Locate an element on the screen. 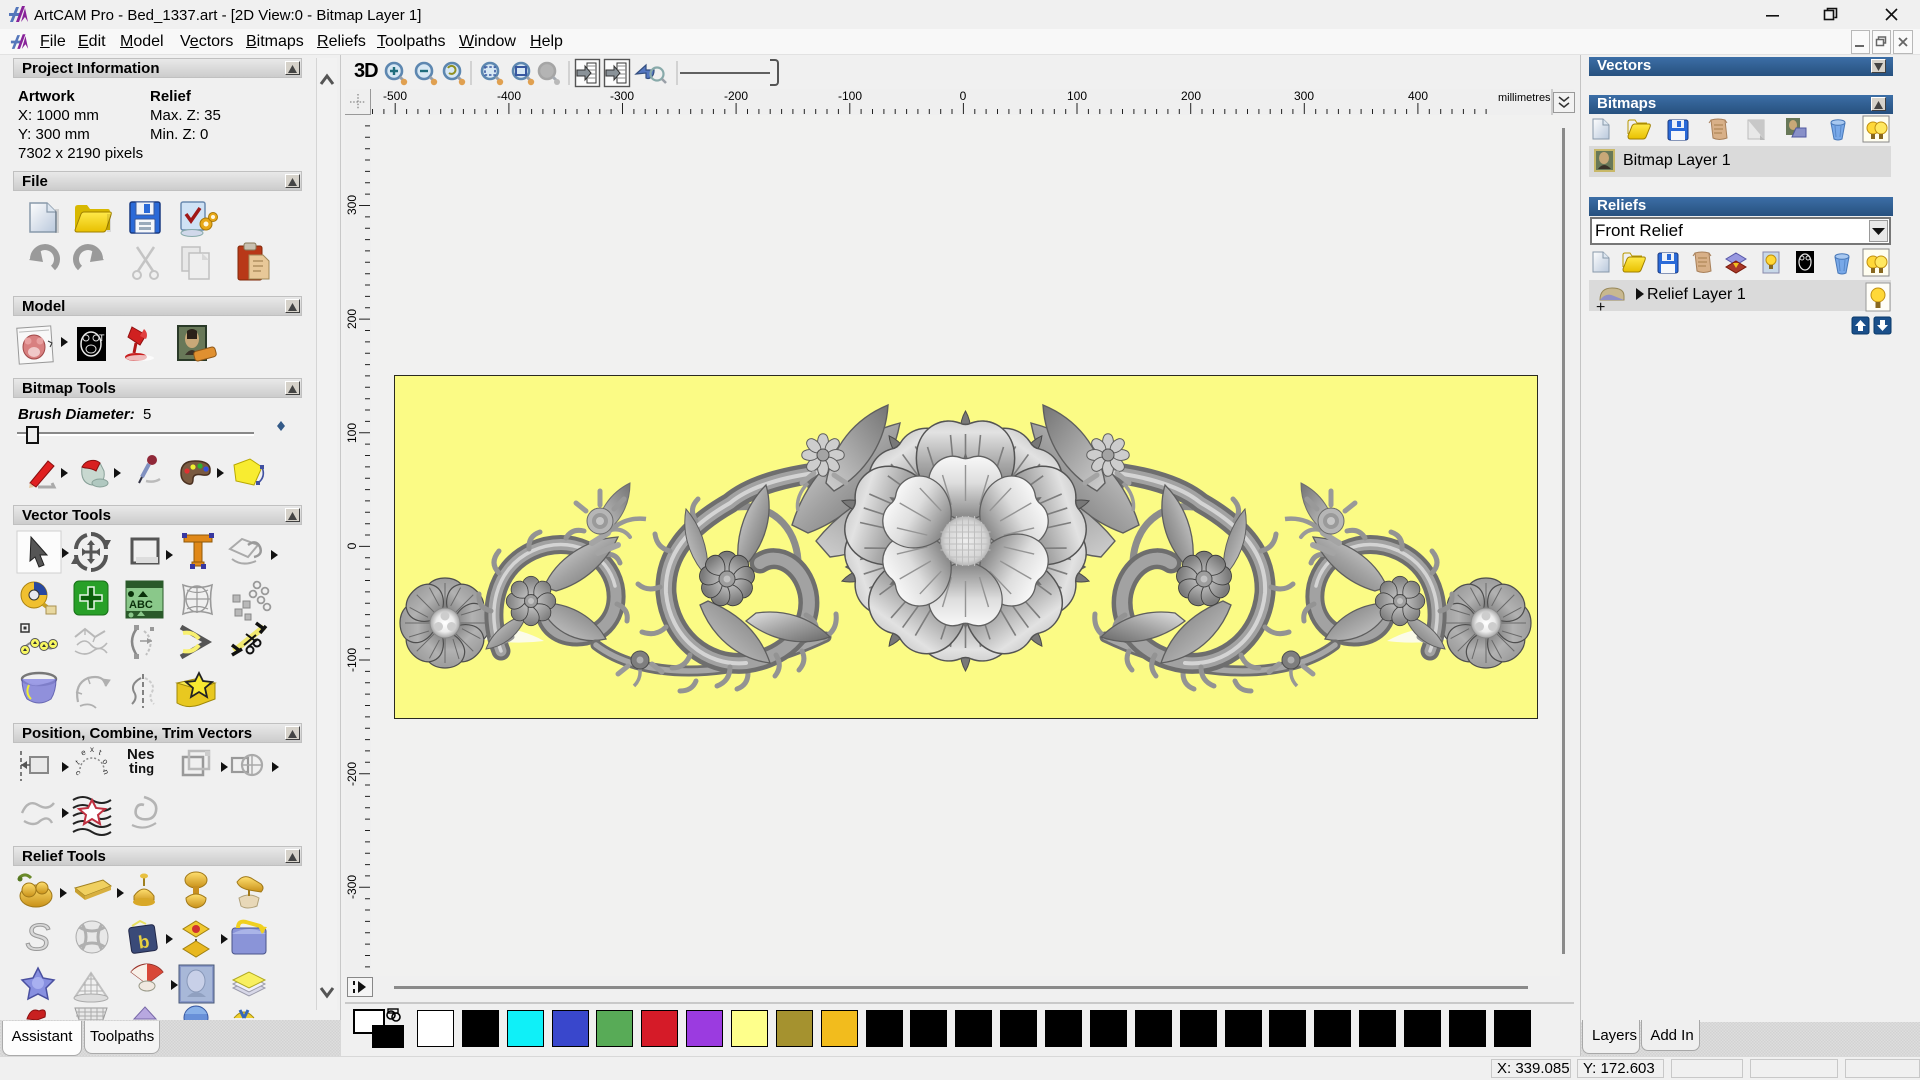  svg-text: -500 is located at coordinates (395, 96).